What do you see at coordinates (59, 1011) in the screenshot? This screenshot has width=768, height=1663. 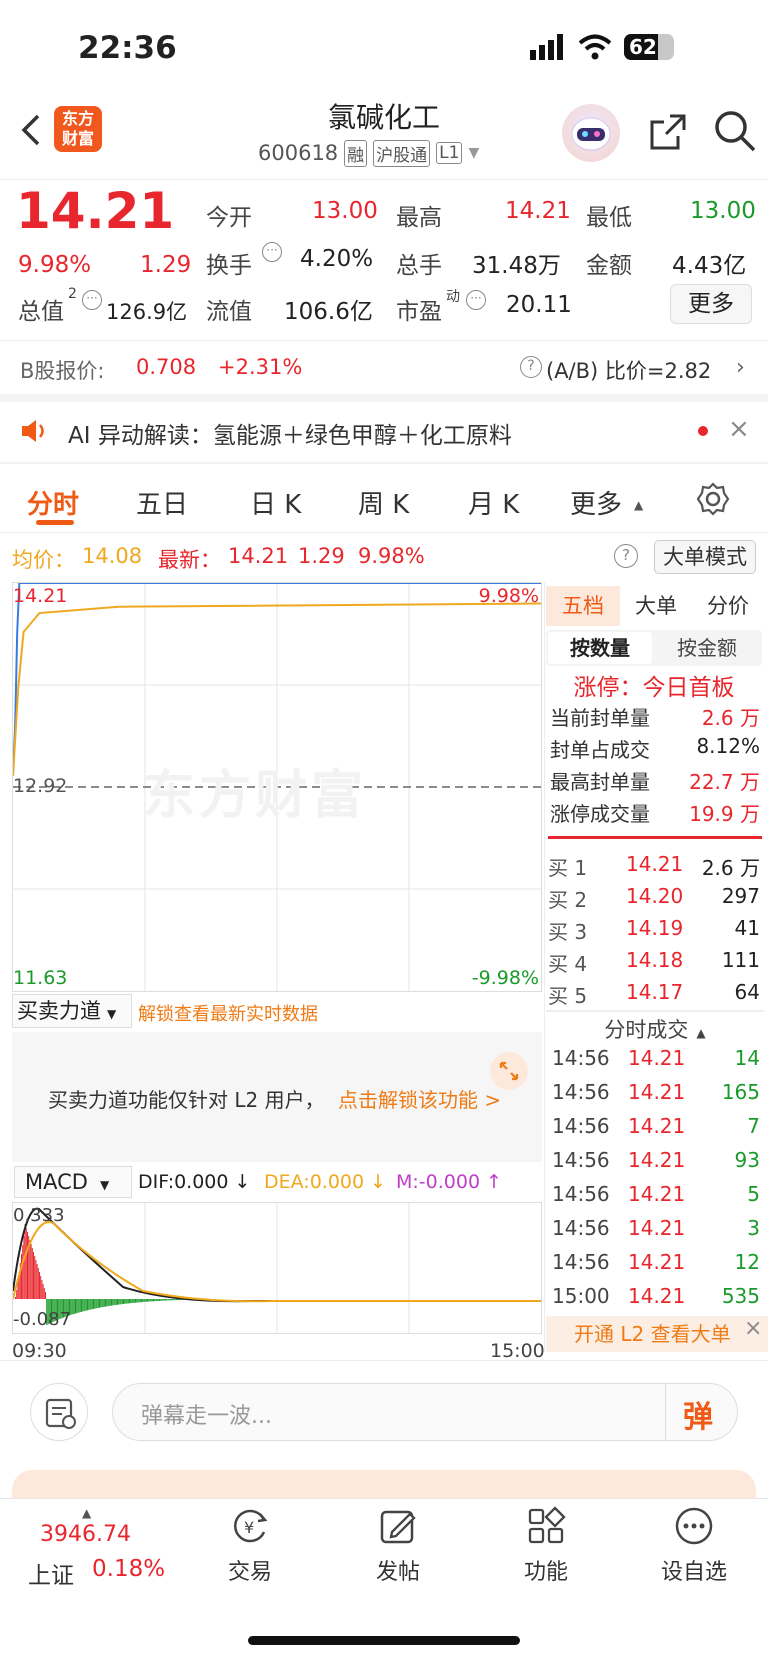 I see `force-label: 买卖力道` at bounding box center [59, 1011].